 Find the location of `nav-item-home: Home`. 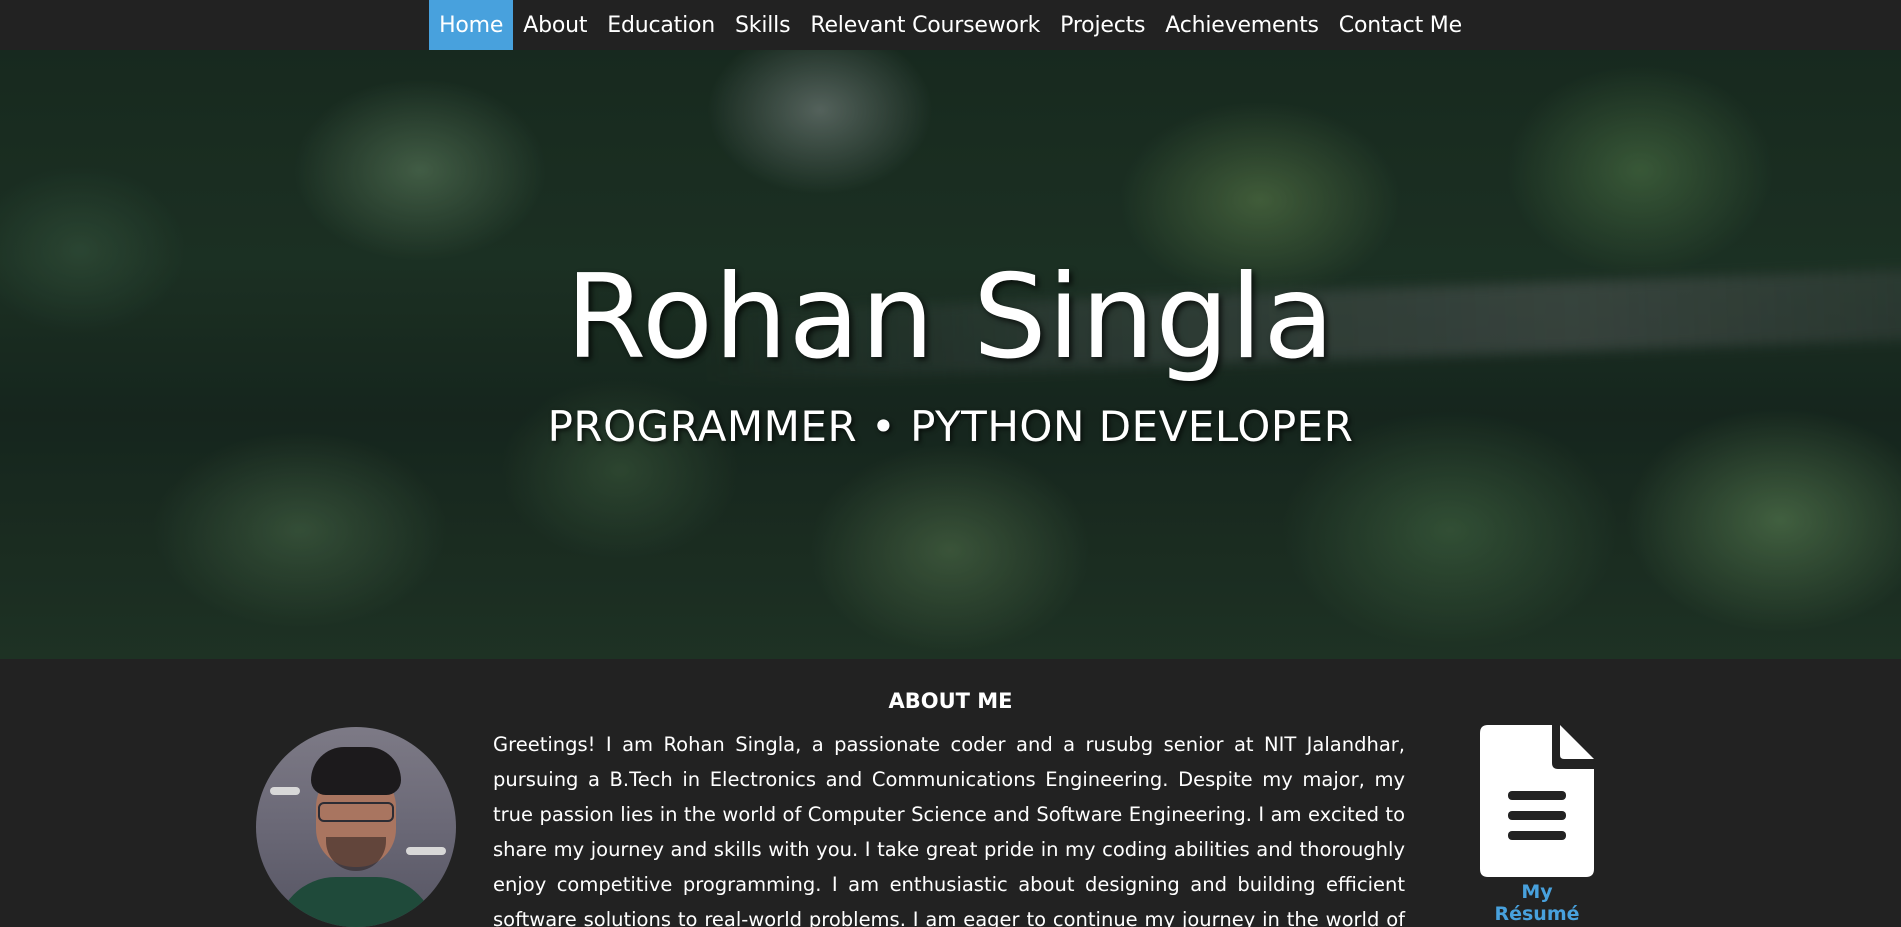

nav-item-home: Home is located at coordinates (471, 25).